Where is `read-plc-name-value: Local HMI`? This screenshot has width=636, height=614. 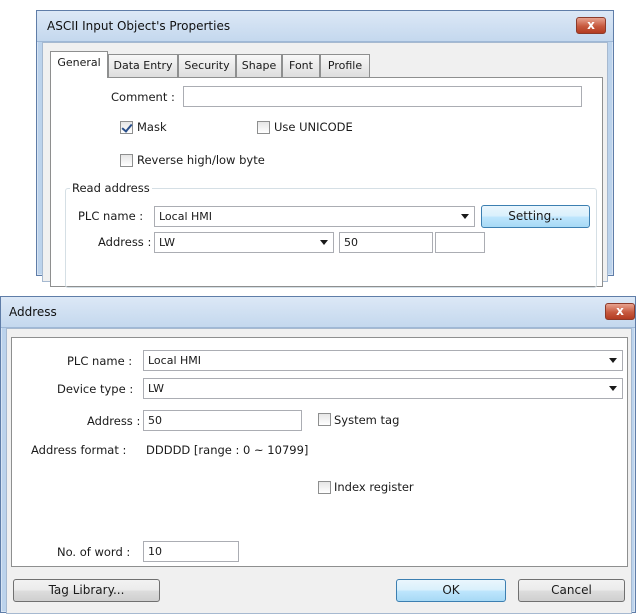 read-plc-name-value: Local HMI is located at coordinates (186, 216).